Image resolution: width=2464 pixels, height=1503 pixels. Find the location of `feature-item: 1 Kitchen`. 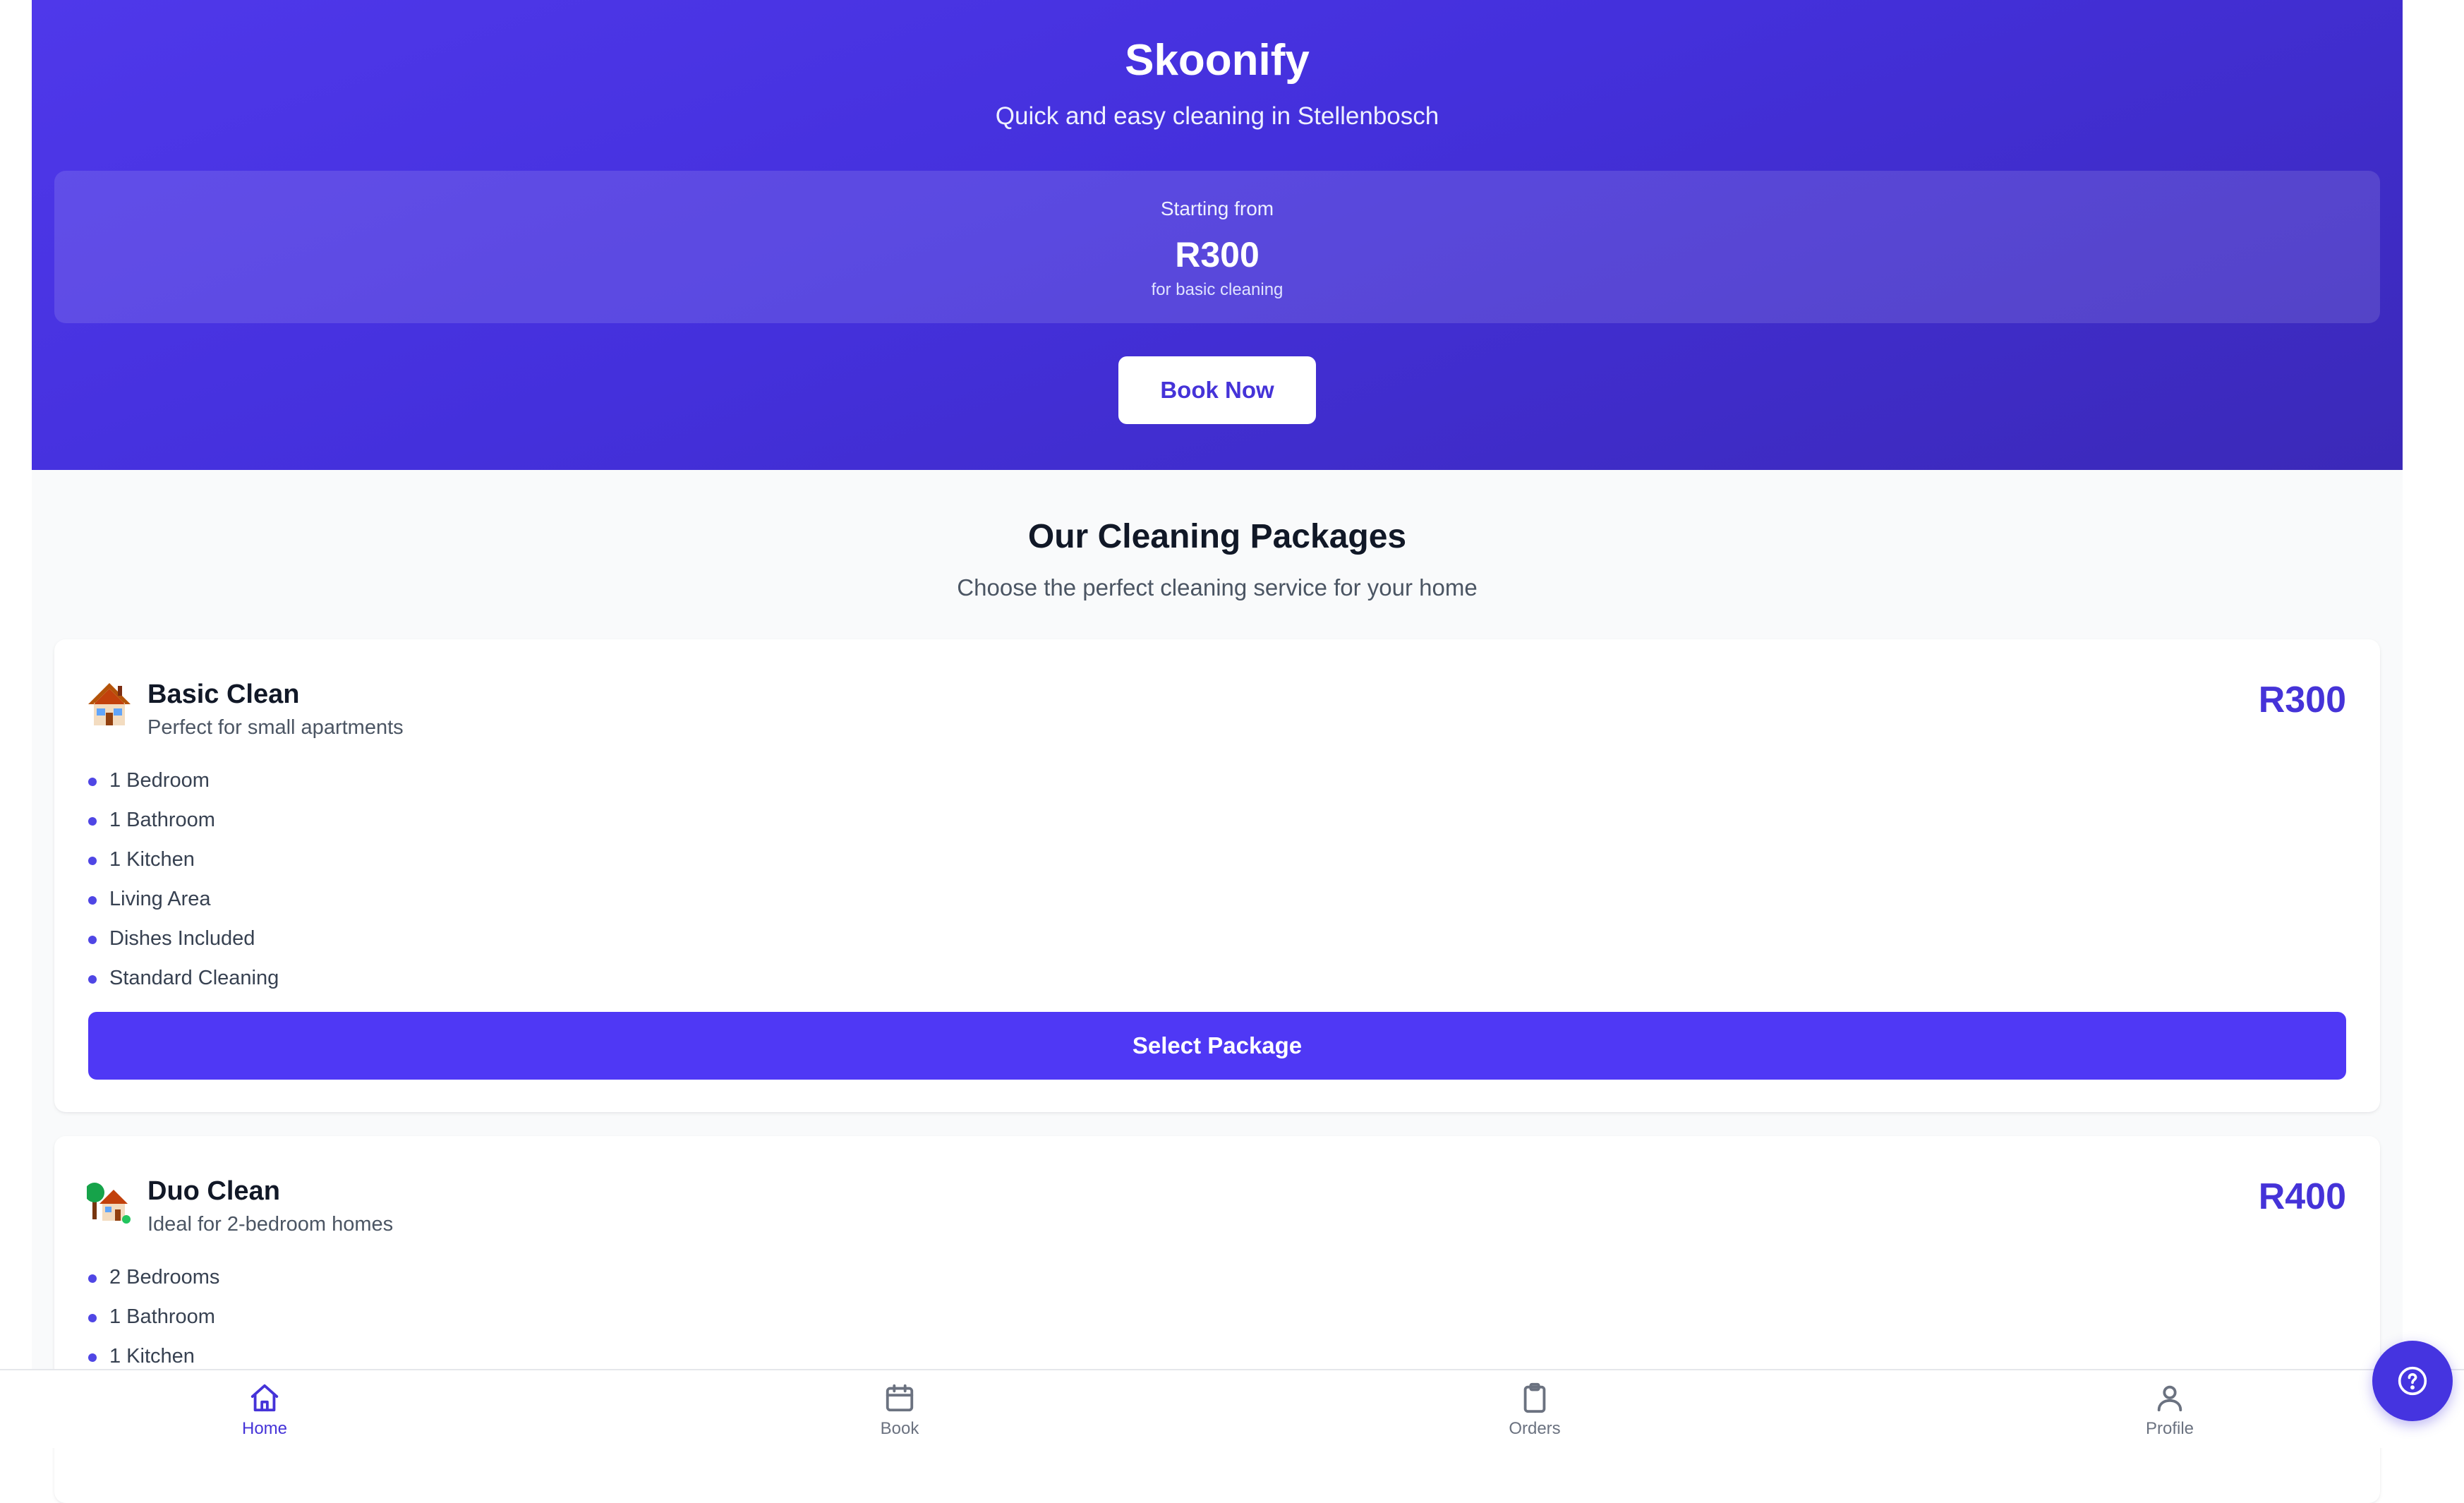

feature-item: 1 Kitchen is located at coordinates (183, 859).